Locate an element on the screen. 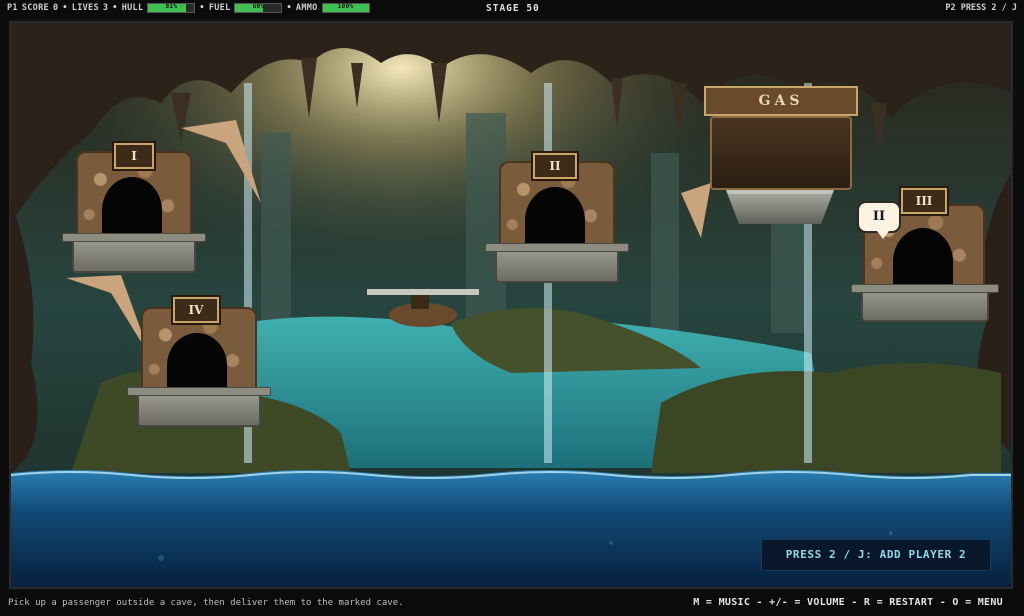 The height and width of the screenshot is (616, 1024). cave-4: IV is located at coordinates (203, 365).